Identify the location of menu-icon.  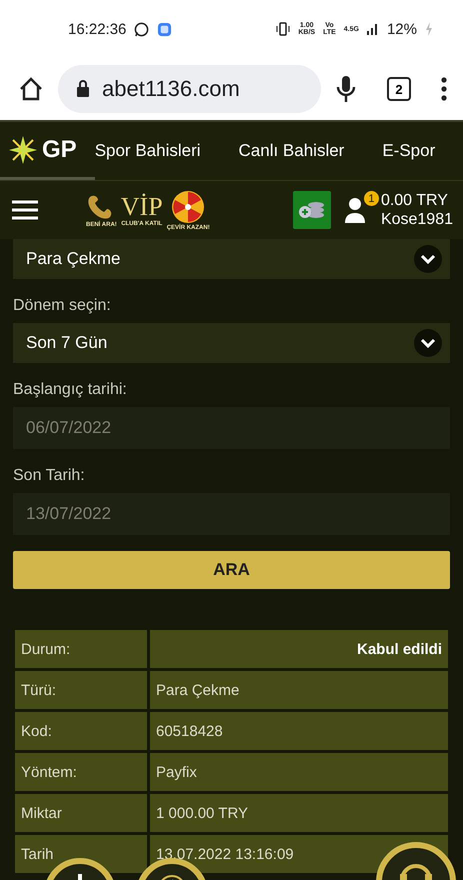
(25, 210).